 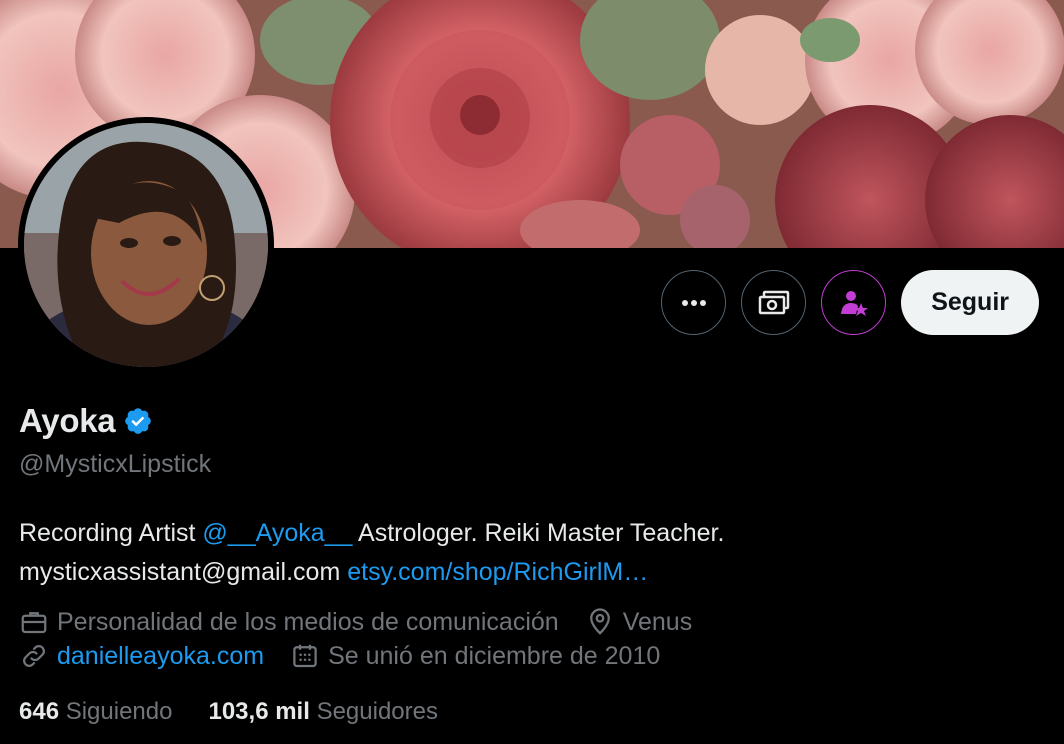 I want to click on briefcase-icon, so click(x=34, y=623).